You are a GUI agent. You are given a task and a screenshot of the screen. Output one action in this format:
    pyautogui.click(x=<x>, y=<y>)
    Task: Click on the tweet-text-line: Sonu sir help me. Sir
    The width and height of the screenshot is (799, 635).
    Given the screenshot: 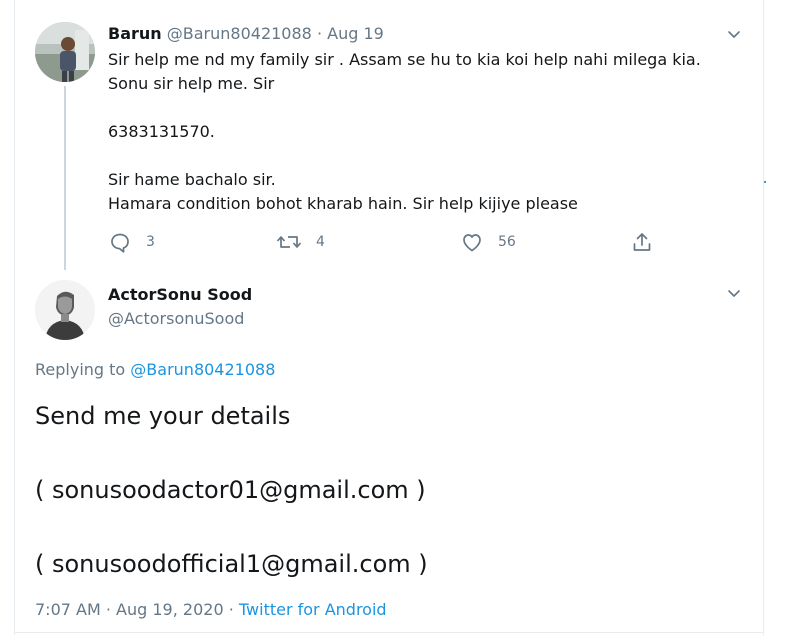 What is the action you would take?
    pyautogui.click(x=191, y=83)
    